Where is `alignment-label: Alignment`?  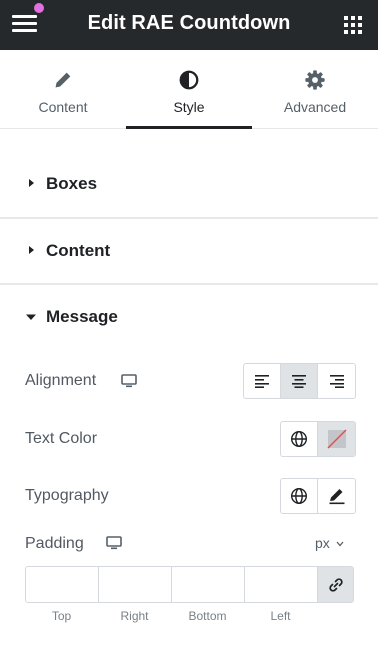
alignment-label: Alignment is located at coordinates (61, 380).